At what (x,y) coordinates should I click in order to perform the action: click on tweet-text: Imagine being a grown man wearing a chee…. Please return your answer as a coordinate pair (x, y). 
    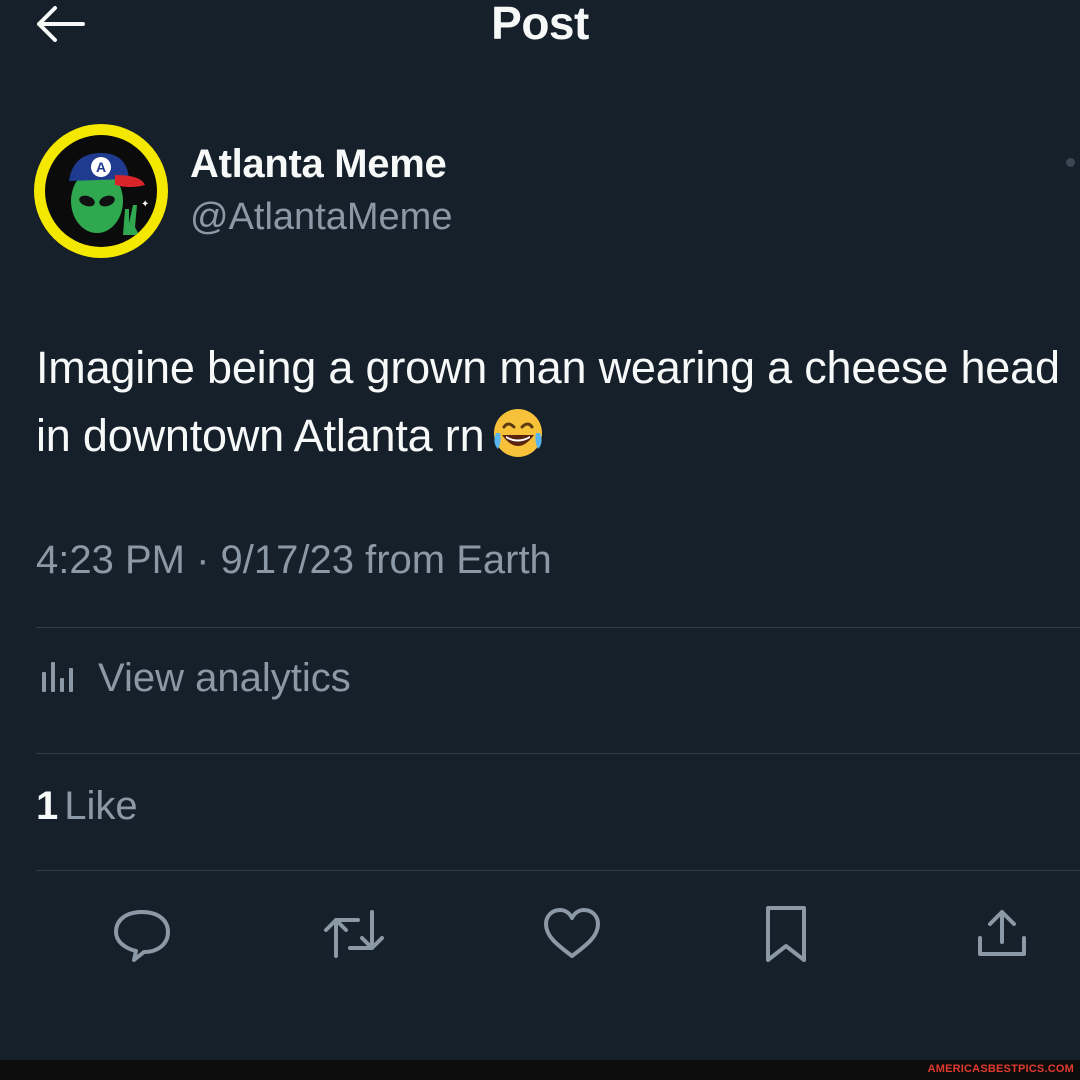
    Looking at the image, I should click on (551, 407).